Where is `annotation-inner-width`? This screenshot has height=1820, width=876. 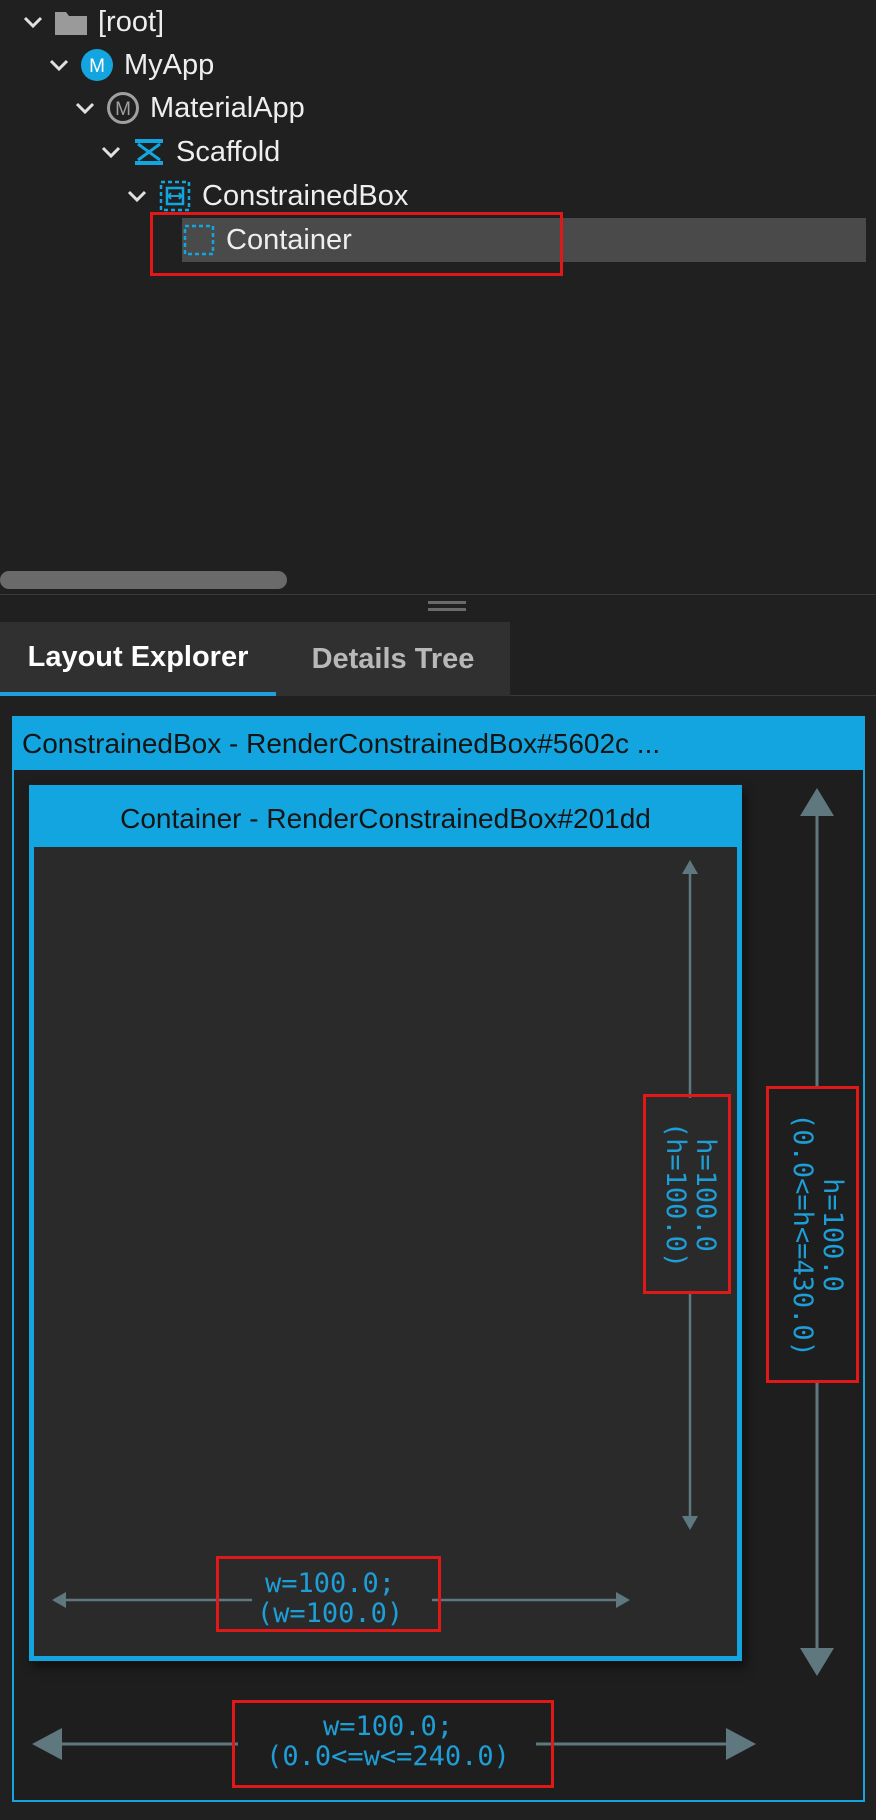
annotation-inner-width is located at coordinates (328, 1594).